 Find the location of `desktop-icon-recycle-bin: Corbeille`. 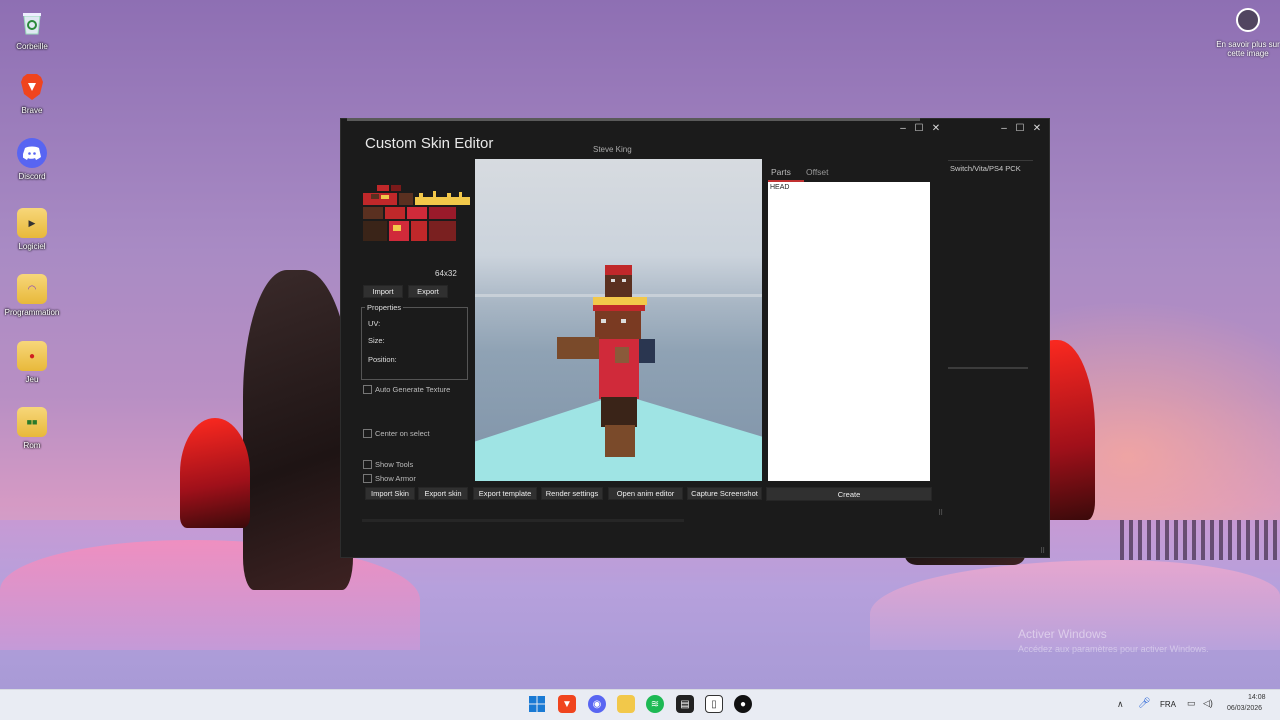

desktop-icon-recycle-bin: Corbeille is located at coordinates (32, 29).